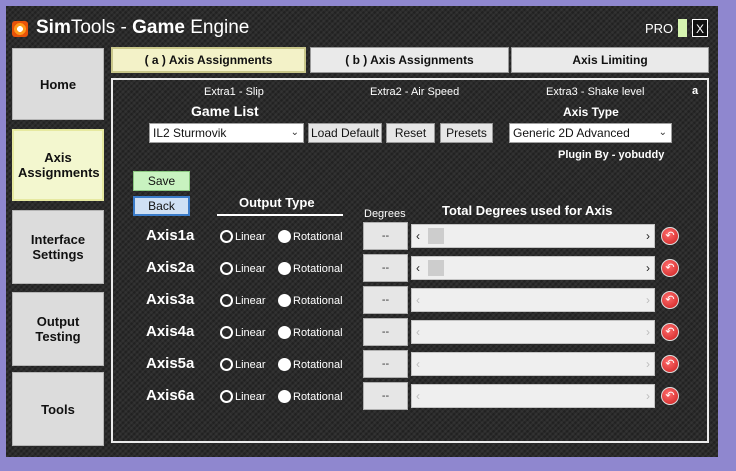  I want to click on simtools-logo-icon, so click(20, 29).